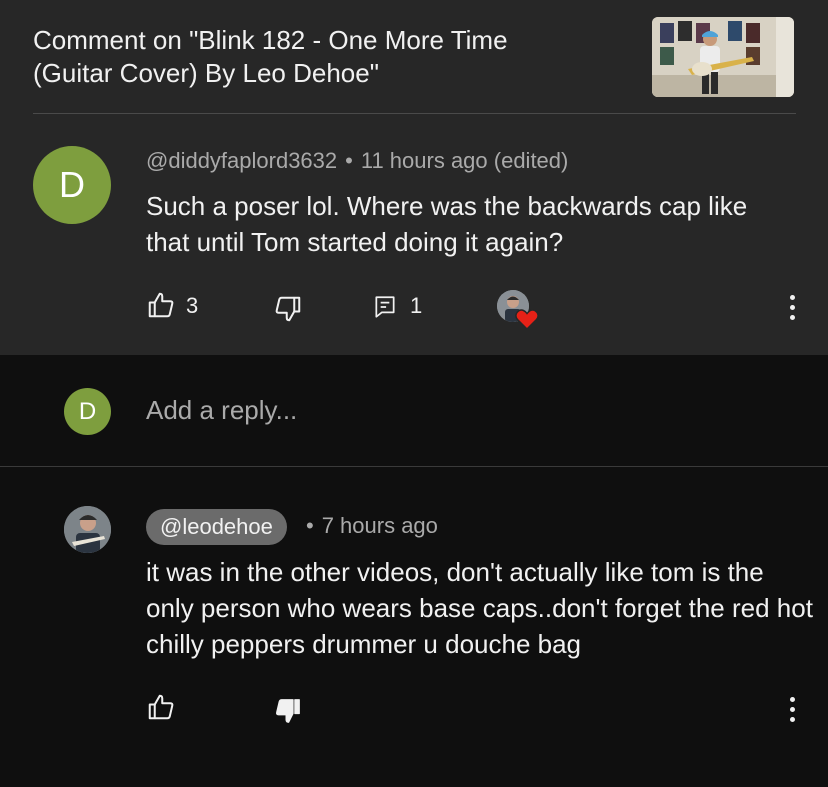 Image resolution: width=828 pixels, height=787 pixels. What do you see at coordinates (385, 307) in the screenshot?
I see `reply-icon` at bounding box center [385, 307].